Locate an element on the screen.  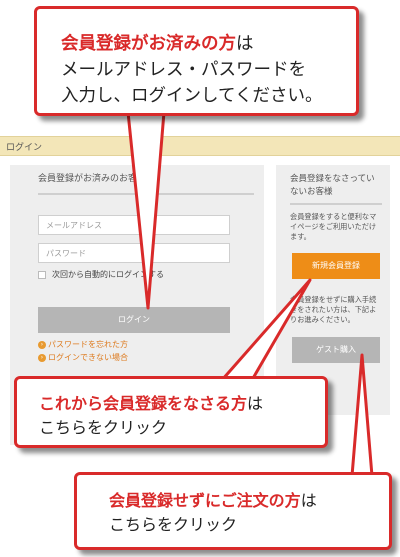
callout-middle-line2: こちらをクリック is located at coordinates (103, 427).